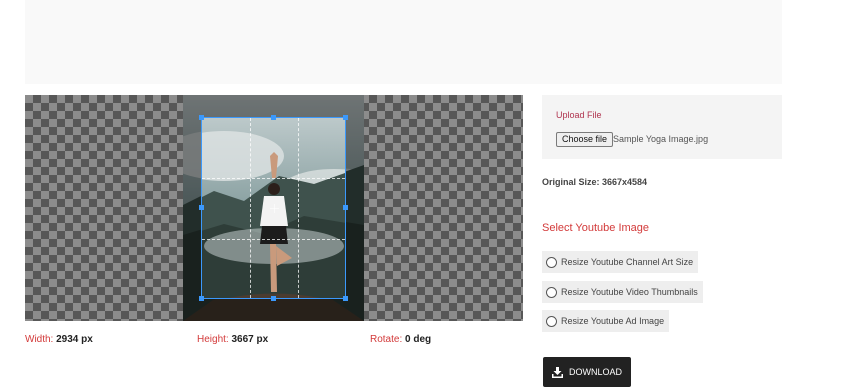  I want to click on choose-file-button: Choose file, so click(585, 139).